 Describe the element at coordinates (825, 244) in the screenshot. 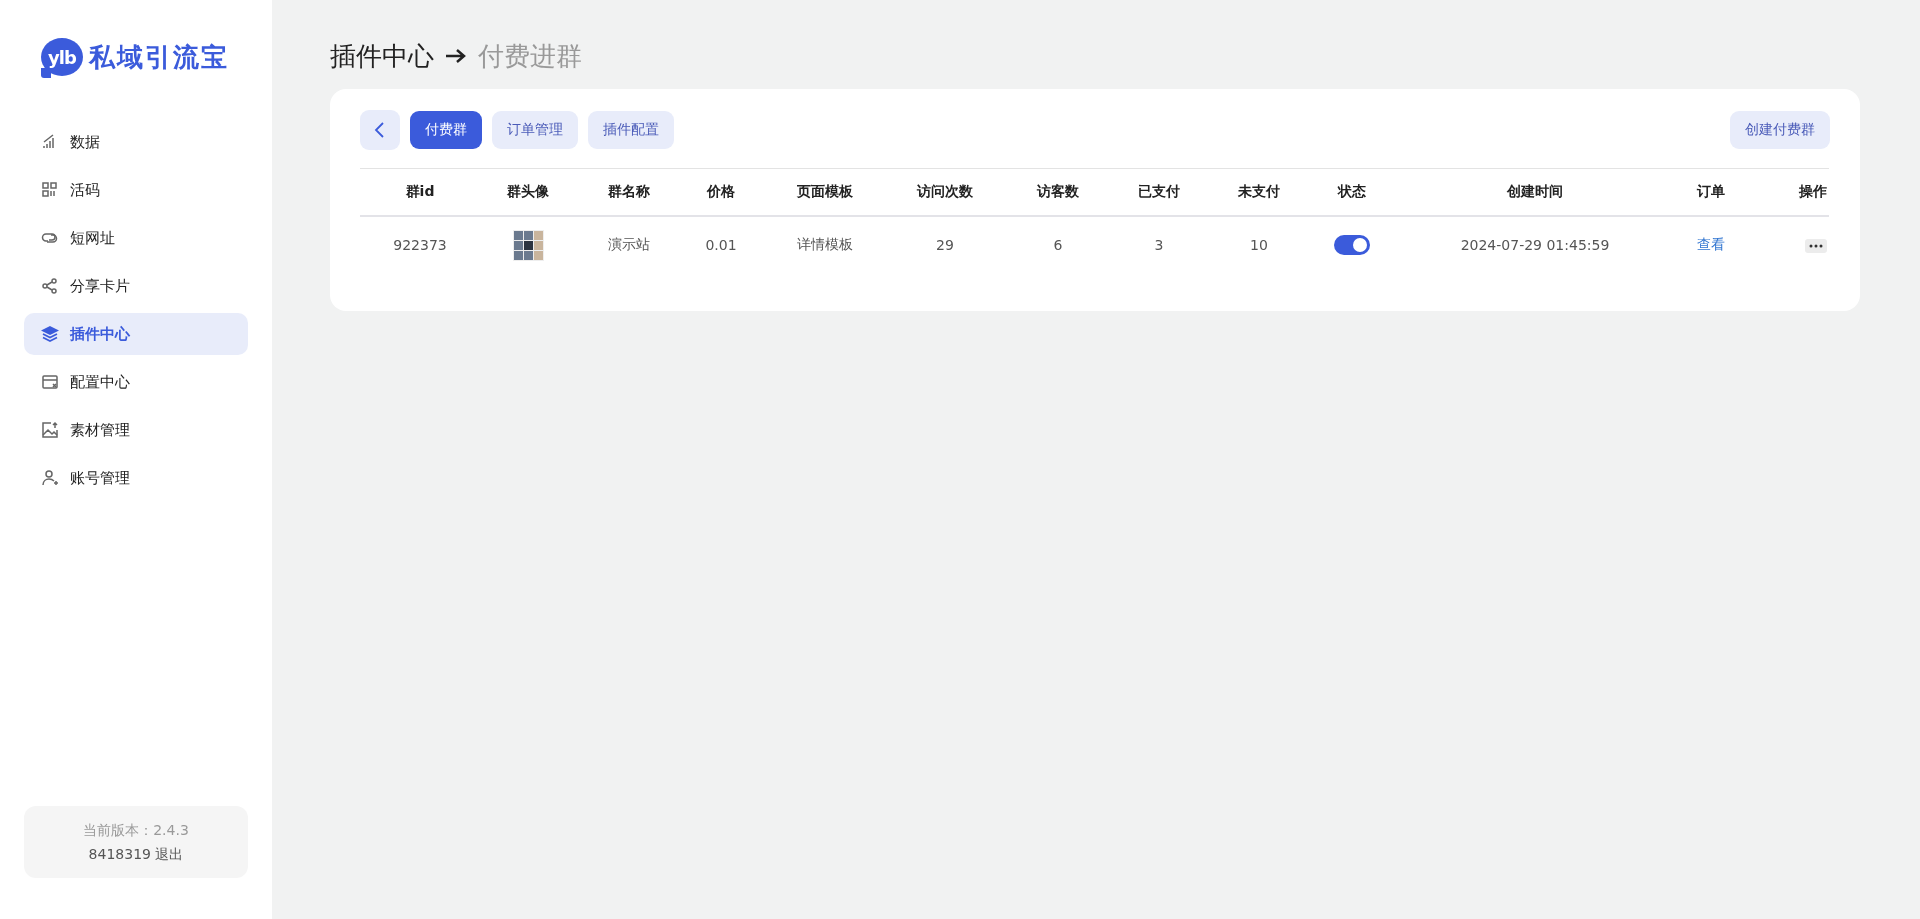

I see `table-cell: 详情模板` at that location.